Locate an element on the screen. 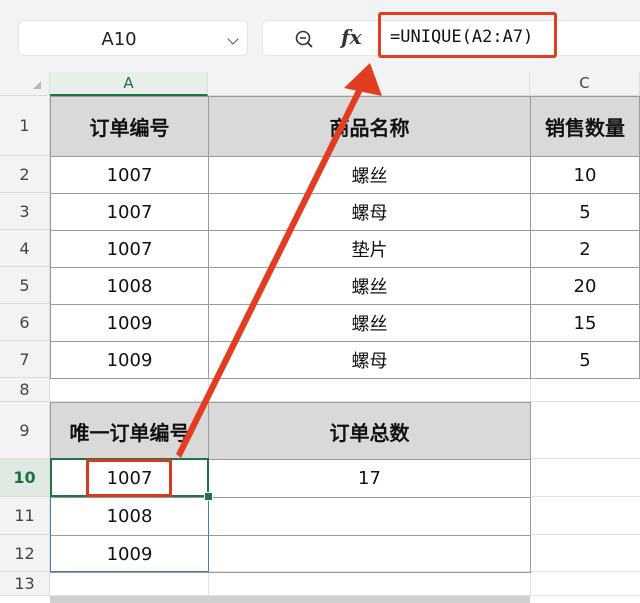 The width and height of the screenshot is (640, 603). corner-triangle-icon is located at coordinates (37, 85).